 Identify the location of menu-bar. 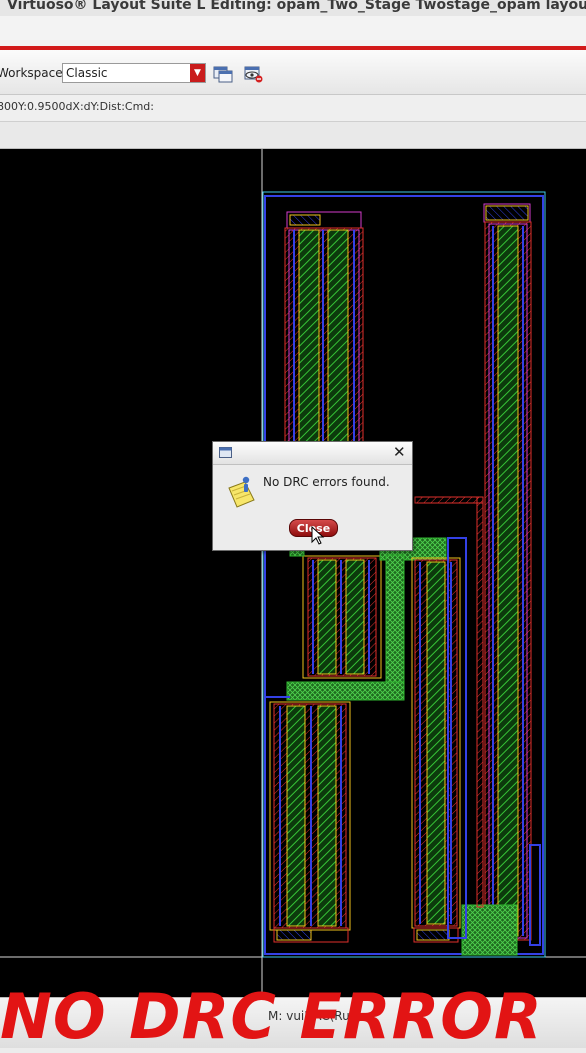
(293, 31).